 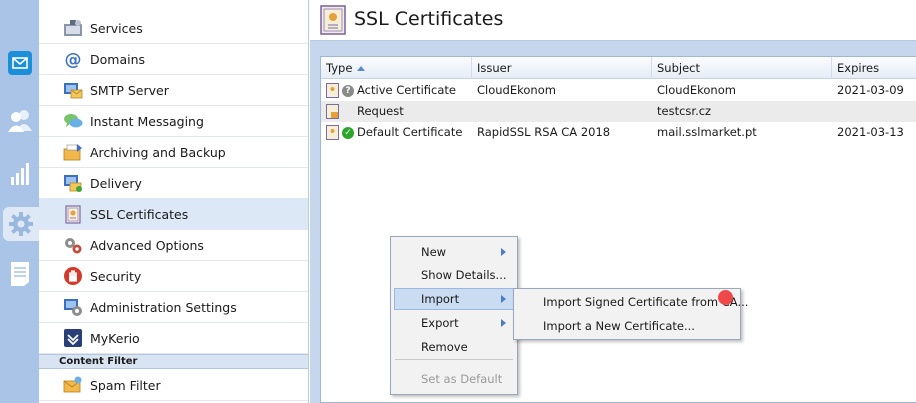 I want to click on cell-expires: 2021-03-09, so click(x=870, y=90).